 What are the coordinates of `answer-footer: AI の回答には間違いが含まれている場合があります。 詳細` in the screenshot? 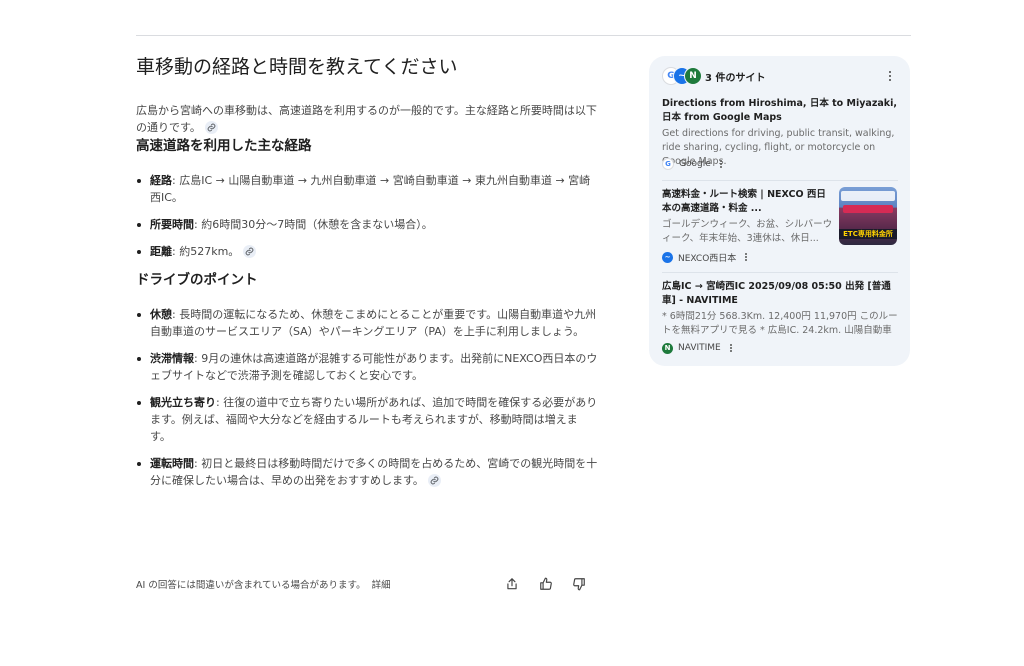 It's located at (366, 584).